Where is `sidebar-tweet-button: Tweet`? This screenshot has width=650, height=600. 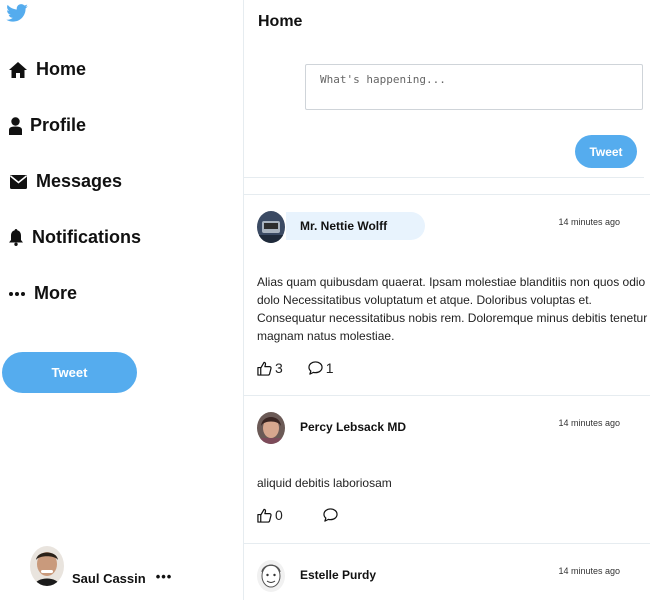
sidebar-tweet-button: Tweet is located at coordinates (69, 372).